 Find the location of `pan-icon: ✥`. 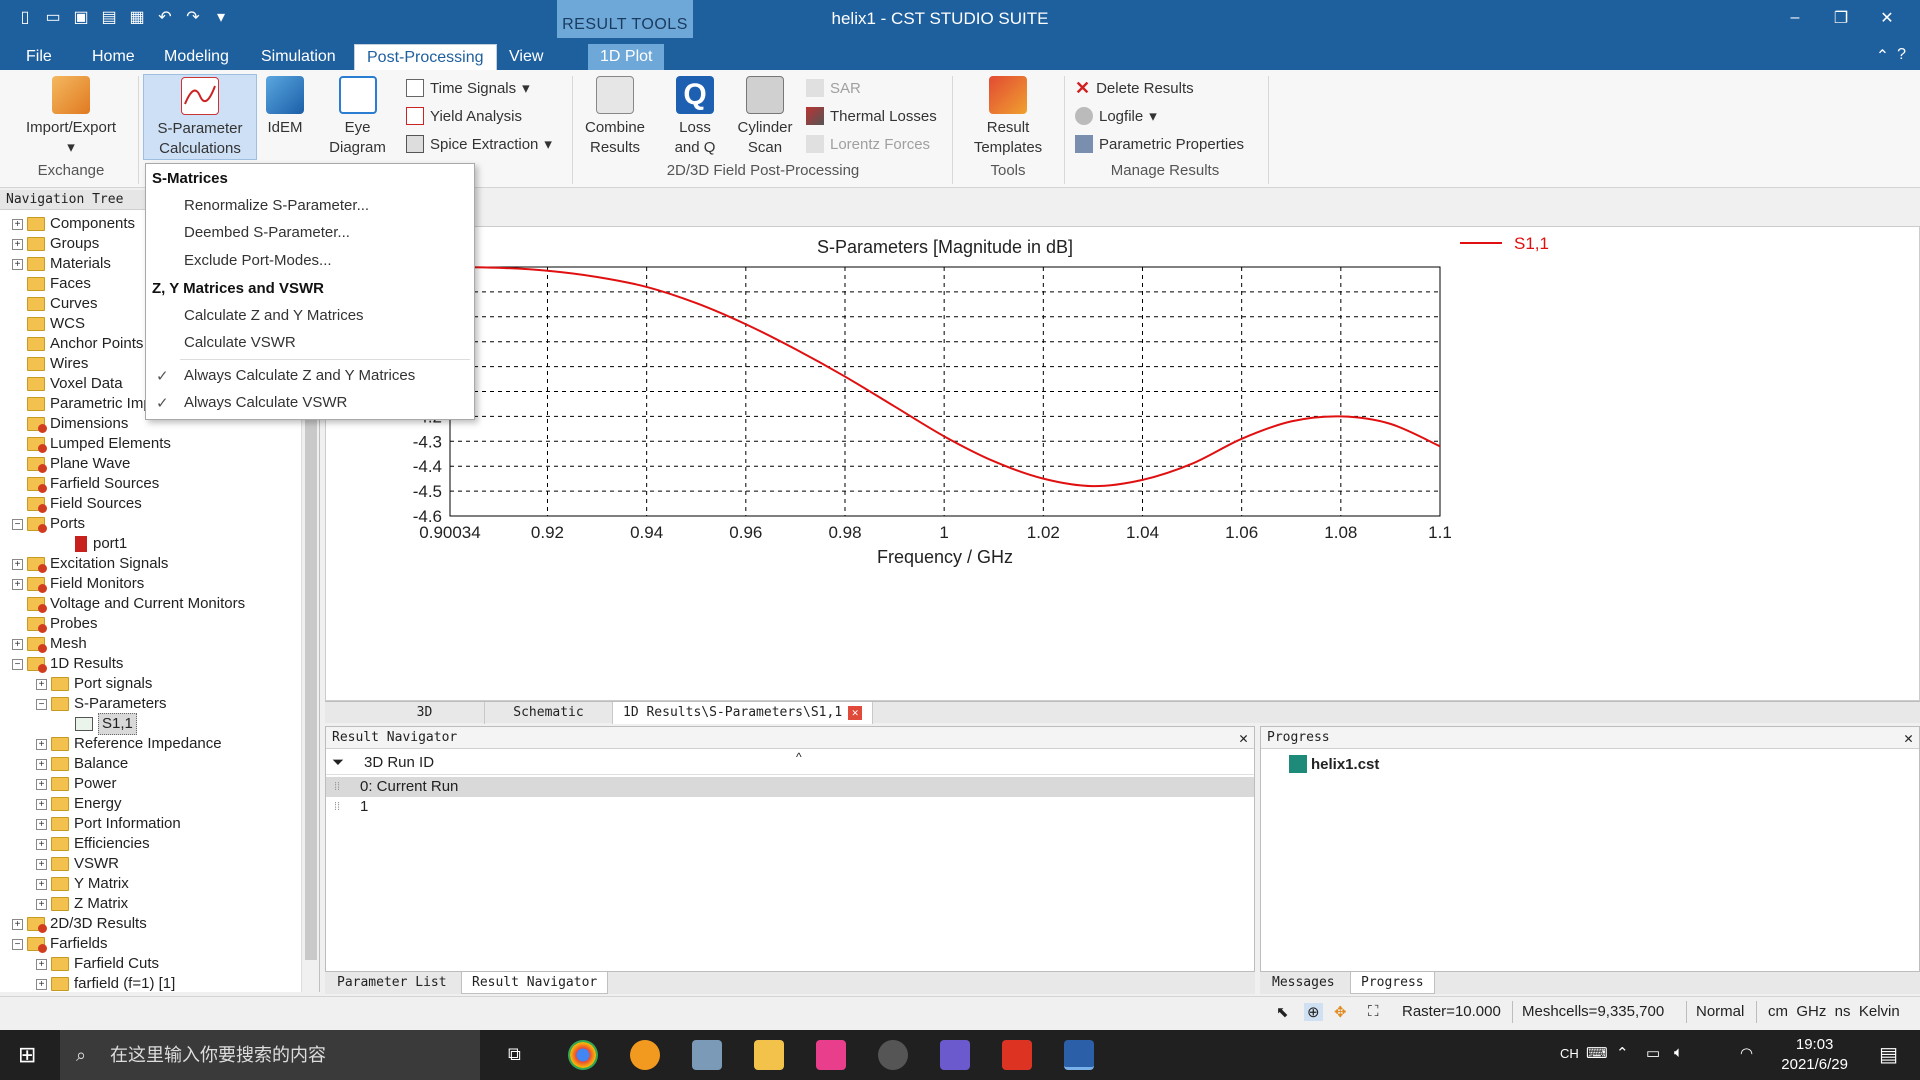

pan-icon: ✥ is located at coordinates (1340, 1012).